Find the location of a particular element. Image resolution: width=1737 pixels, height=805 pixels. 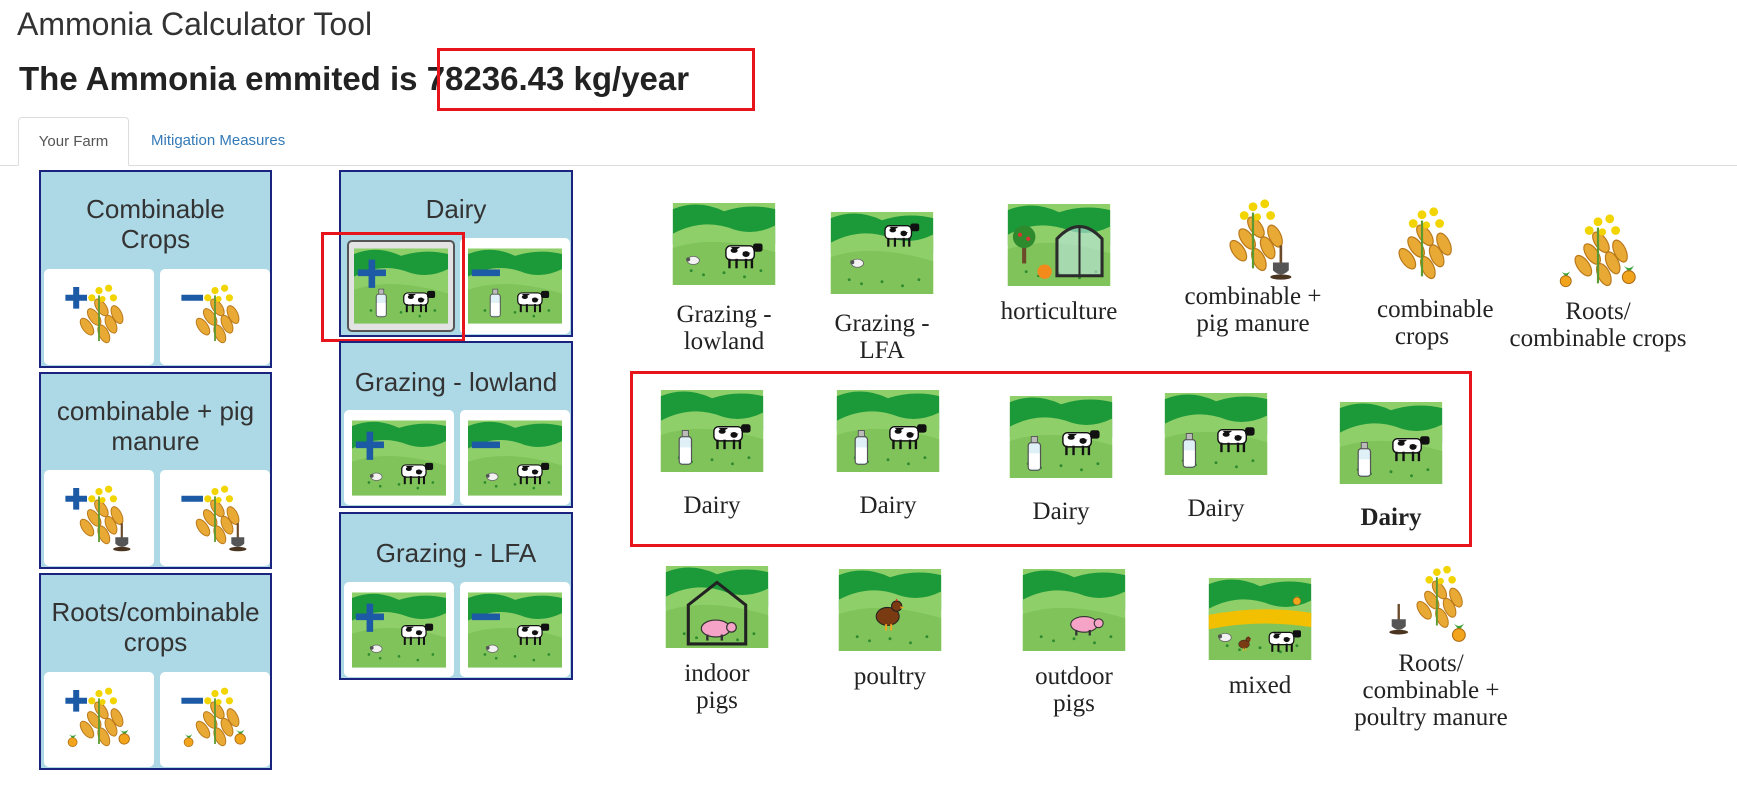

panel-title: Roots/combinable crops is located at coordinates (155, 627).